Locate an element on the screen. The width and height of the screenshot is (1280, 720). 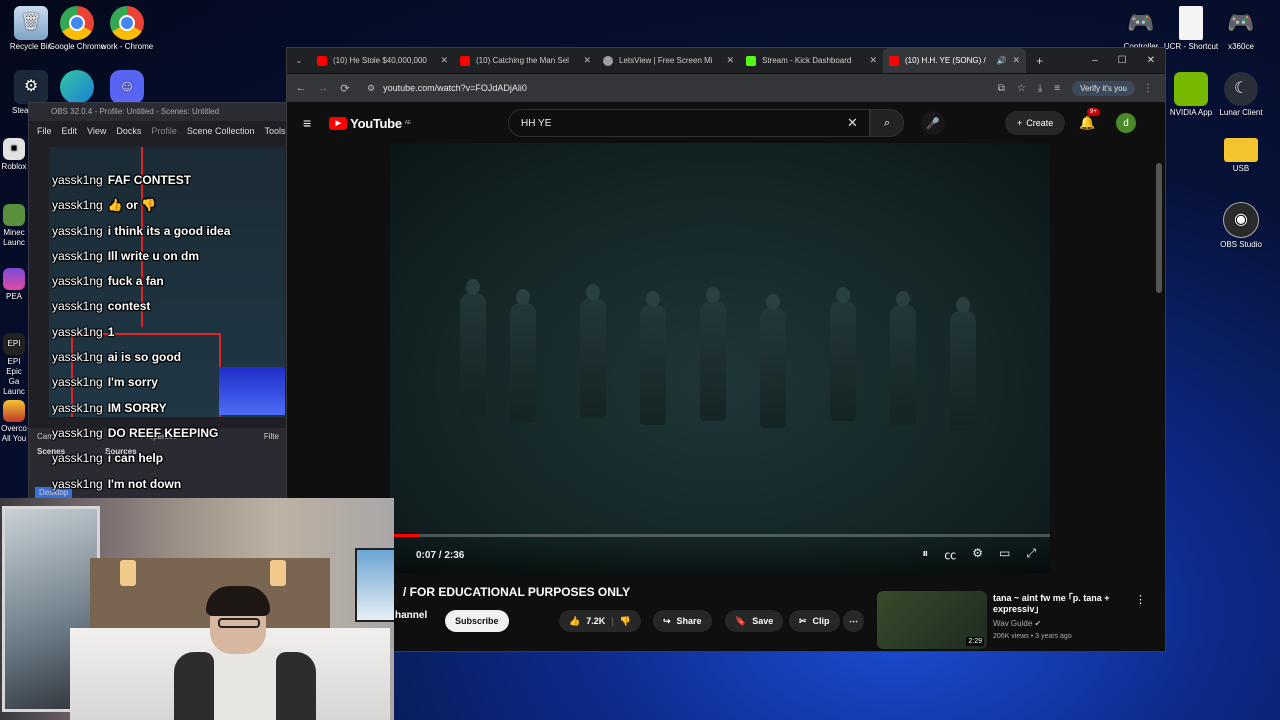
hamburger-menu-icon: ≡ is located at coordinates (307, 123).